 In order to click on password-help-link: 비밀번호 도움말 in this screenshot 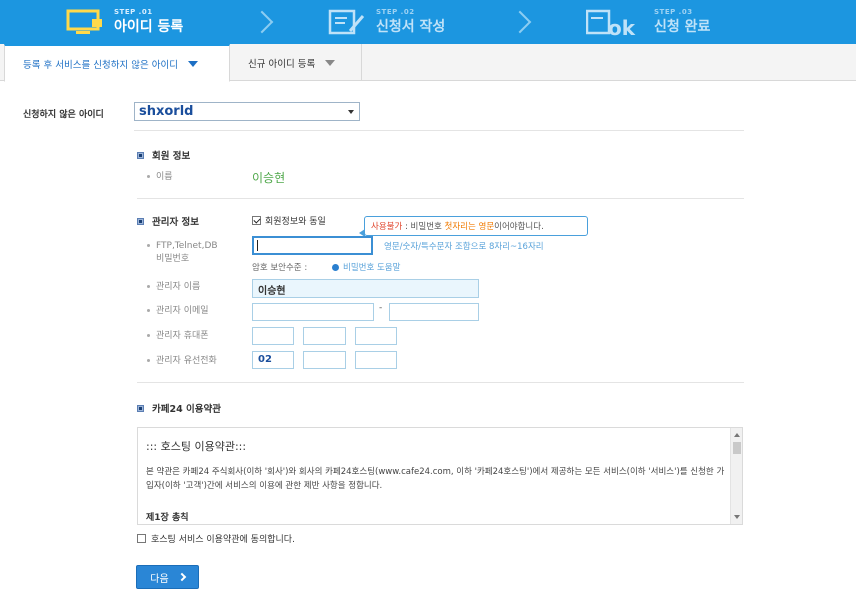, I will do `click(366, 267)`.